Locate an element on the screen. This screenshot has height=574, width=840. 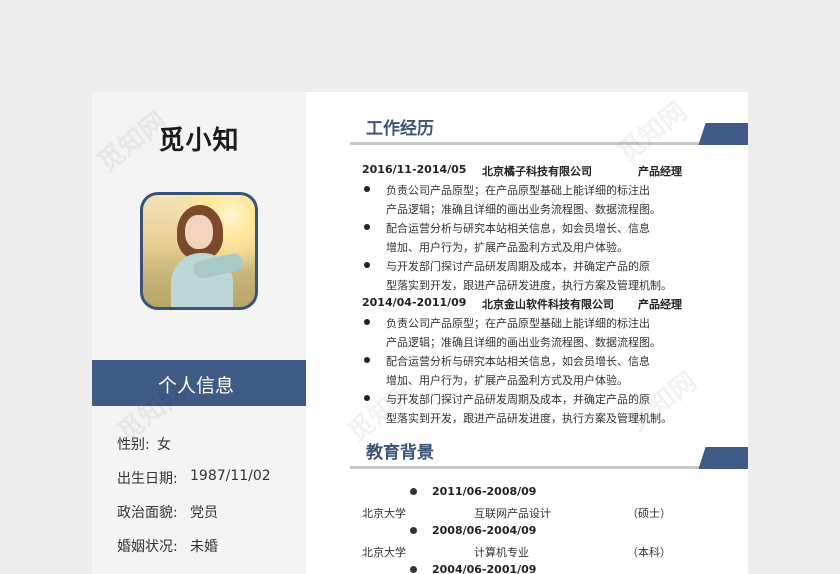
photo-face is located at coordinates (199, 232).